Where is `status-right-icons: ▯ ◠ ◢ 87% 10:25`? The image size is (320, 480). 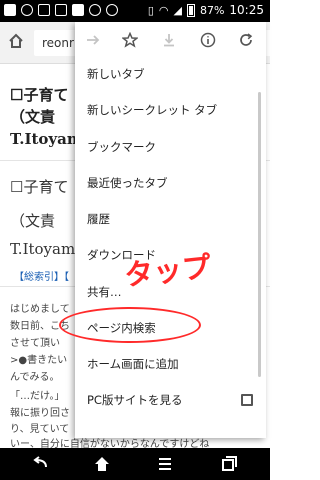 status-right-icons: ▯ ◠ ◢ 87% 10:25 is located at coordinates (206, 10).